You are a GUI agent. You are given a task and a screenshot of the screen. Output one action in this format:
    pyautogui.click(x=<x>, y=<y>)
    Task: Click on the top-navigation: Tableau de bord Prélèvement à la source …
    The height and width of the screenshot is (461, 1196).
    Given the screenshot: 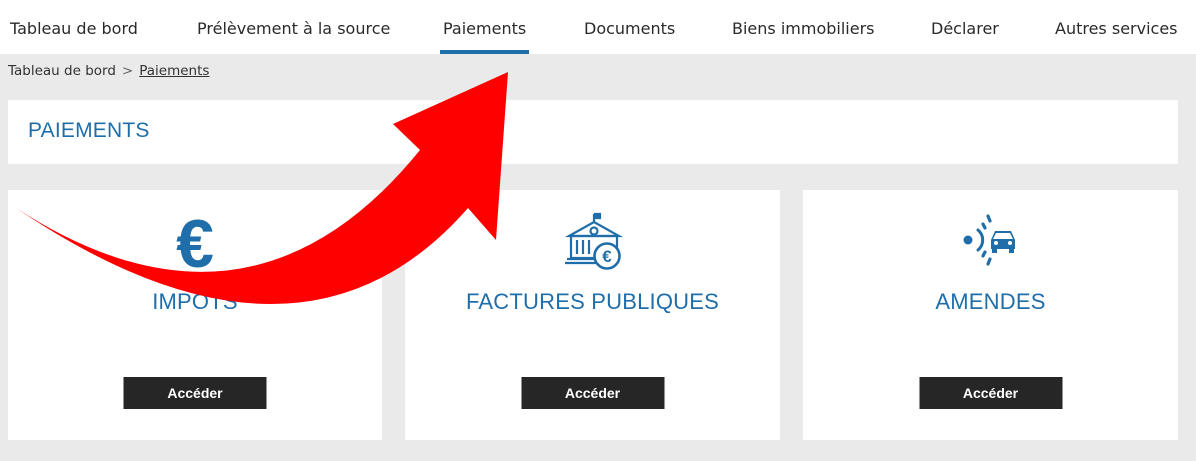 What is the action you would take?
    pyautogui.click(x=598, y=27)
    